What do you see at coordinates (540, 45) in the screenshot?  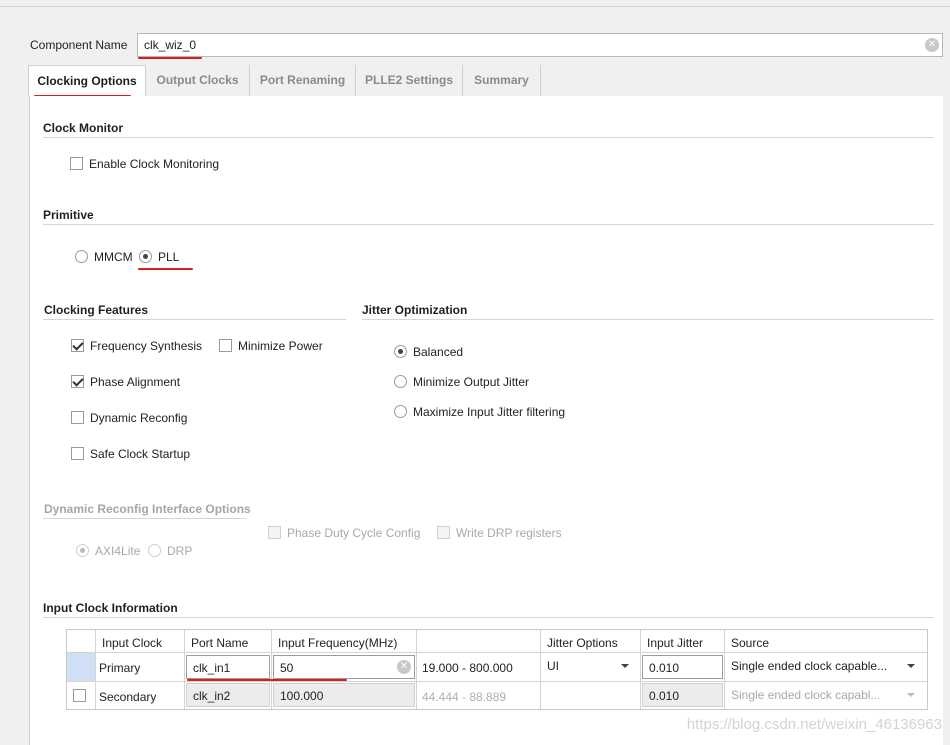 I see `component-name-input: clk_wiz_0 ✕` at bounding box center [540, 45].